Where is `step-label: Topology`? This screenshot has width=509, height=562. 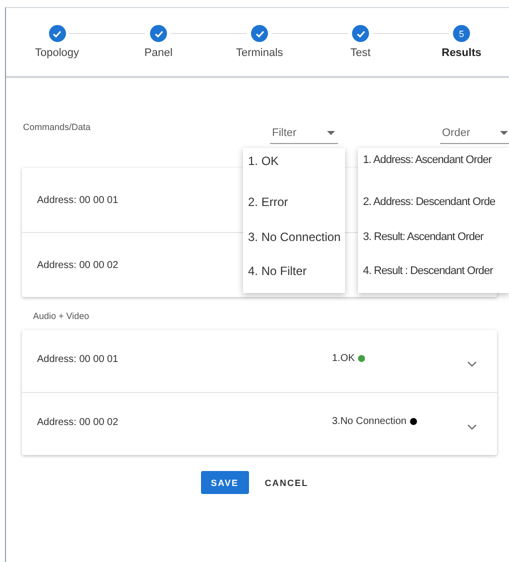
step-label: Topology is located at coordinates (57, 53).